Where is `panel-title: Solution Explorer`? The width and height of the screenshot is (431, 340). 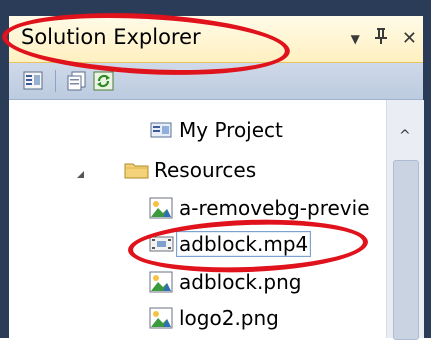
panel-title: Solution Explorer is located at coordinates (111, 37).